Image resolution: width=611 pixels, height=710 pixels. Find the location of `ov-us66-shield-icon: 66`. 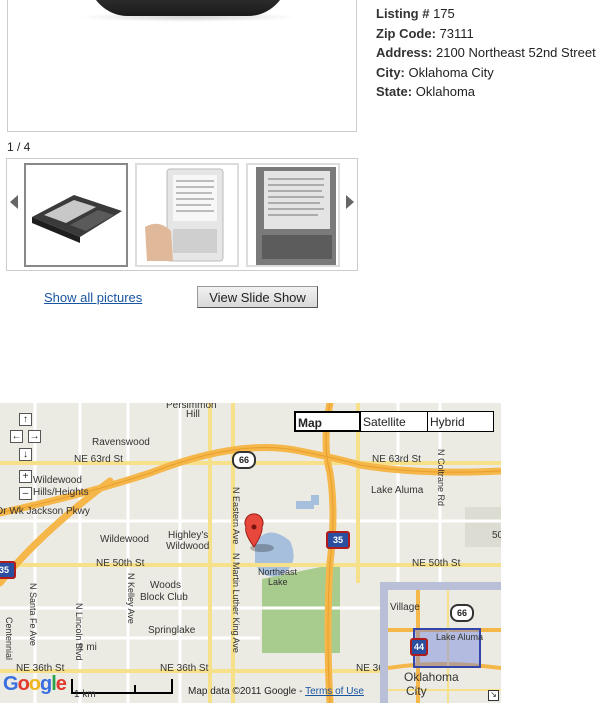

ov-us66-shield-icon: 66 is located at coordinates (462, 613).